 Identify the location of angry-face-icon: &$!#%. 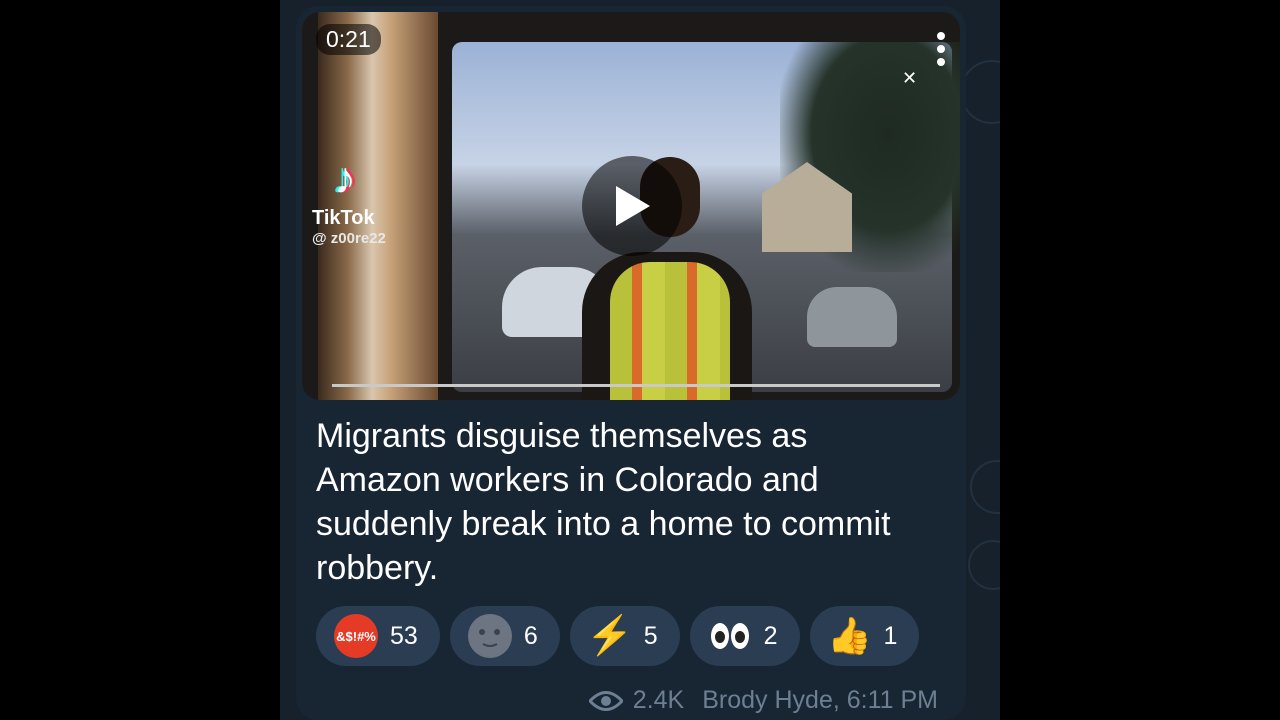
(356, 636).